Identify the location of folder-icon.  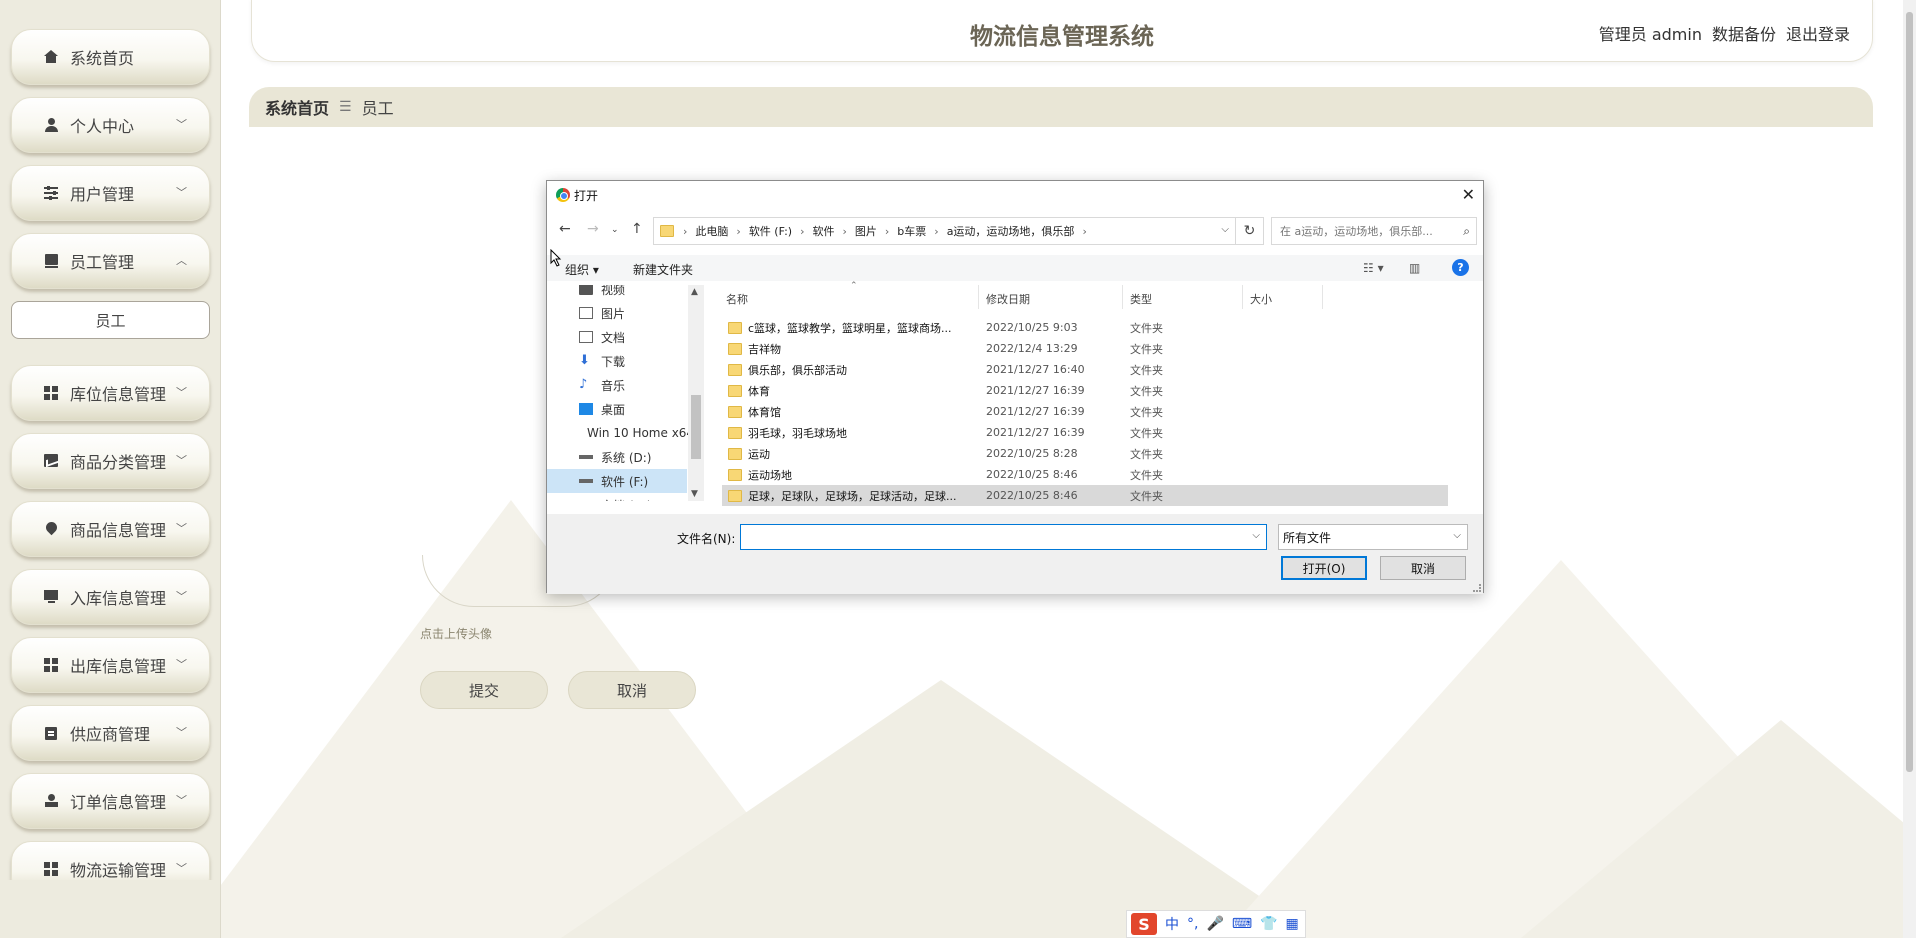
(735, 369).